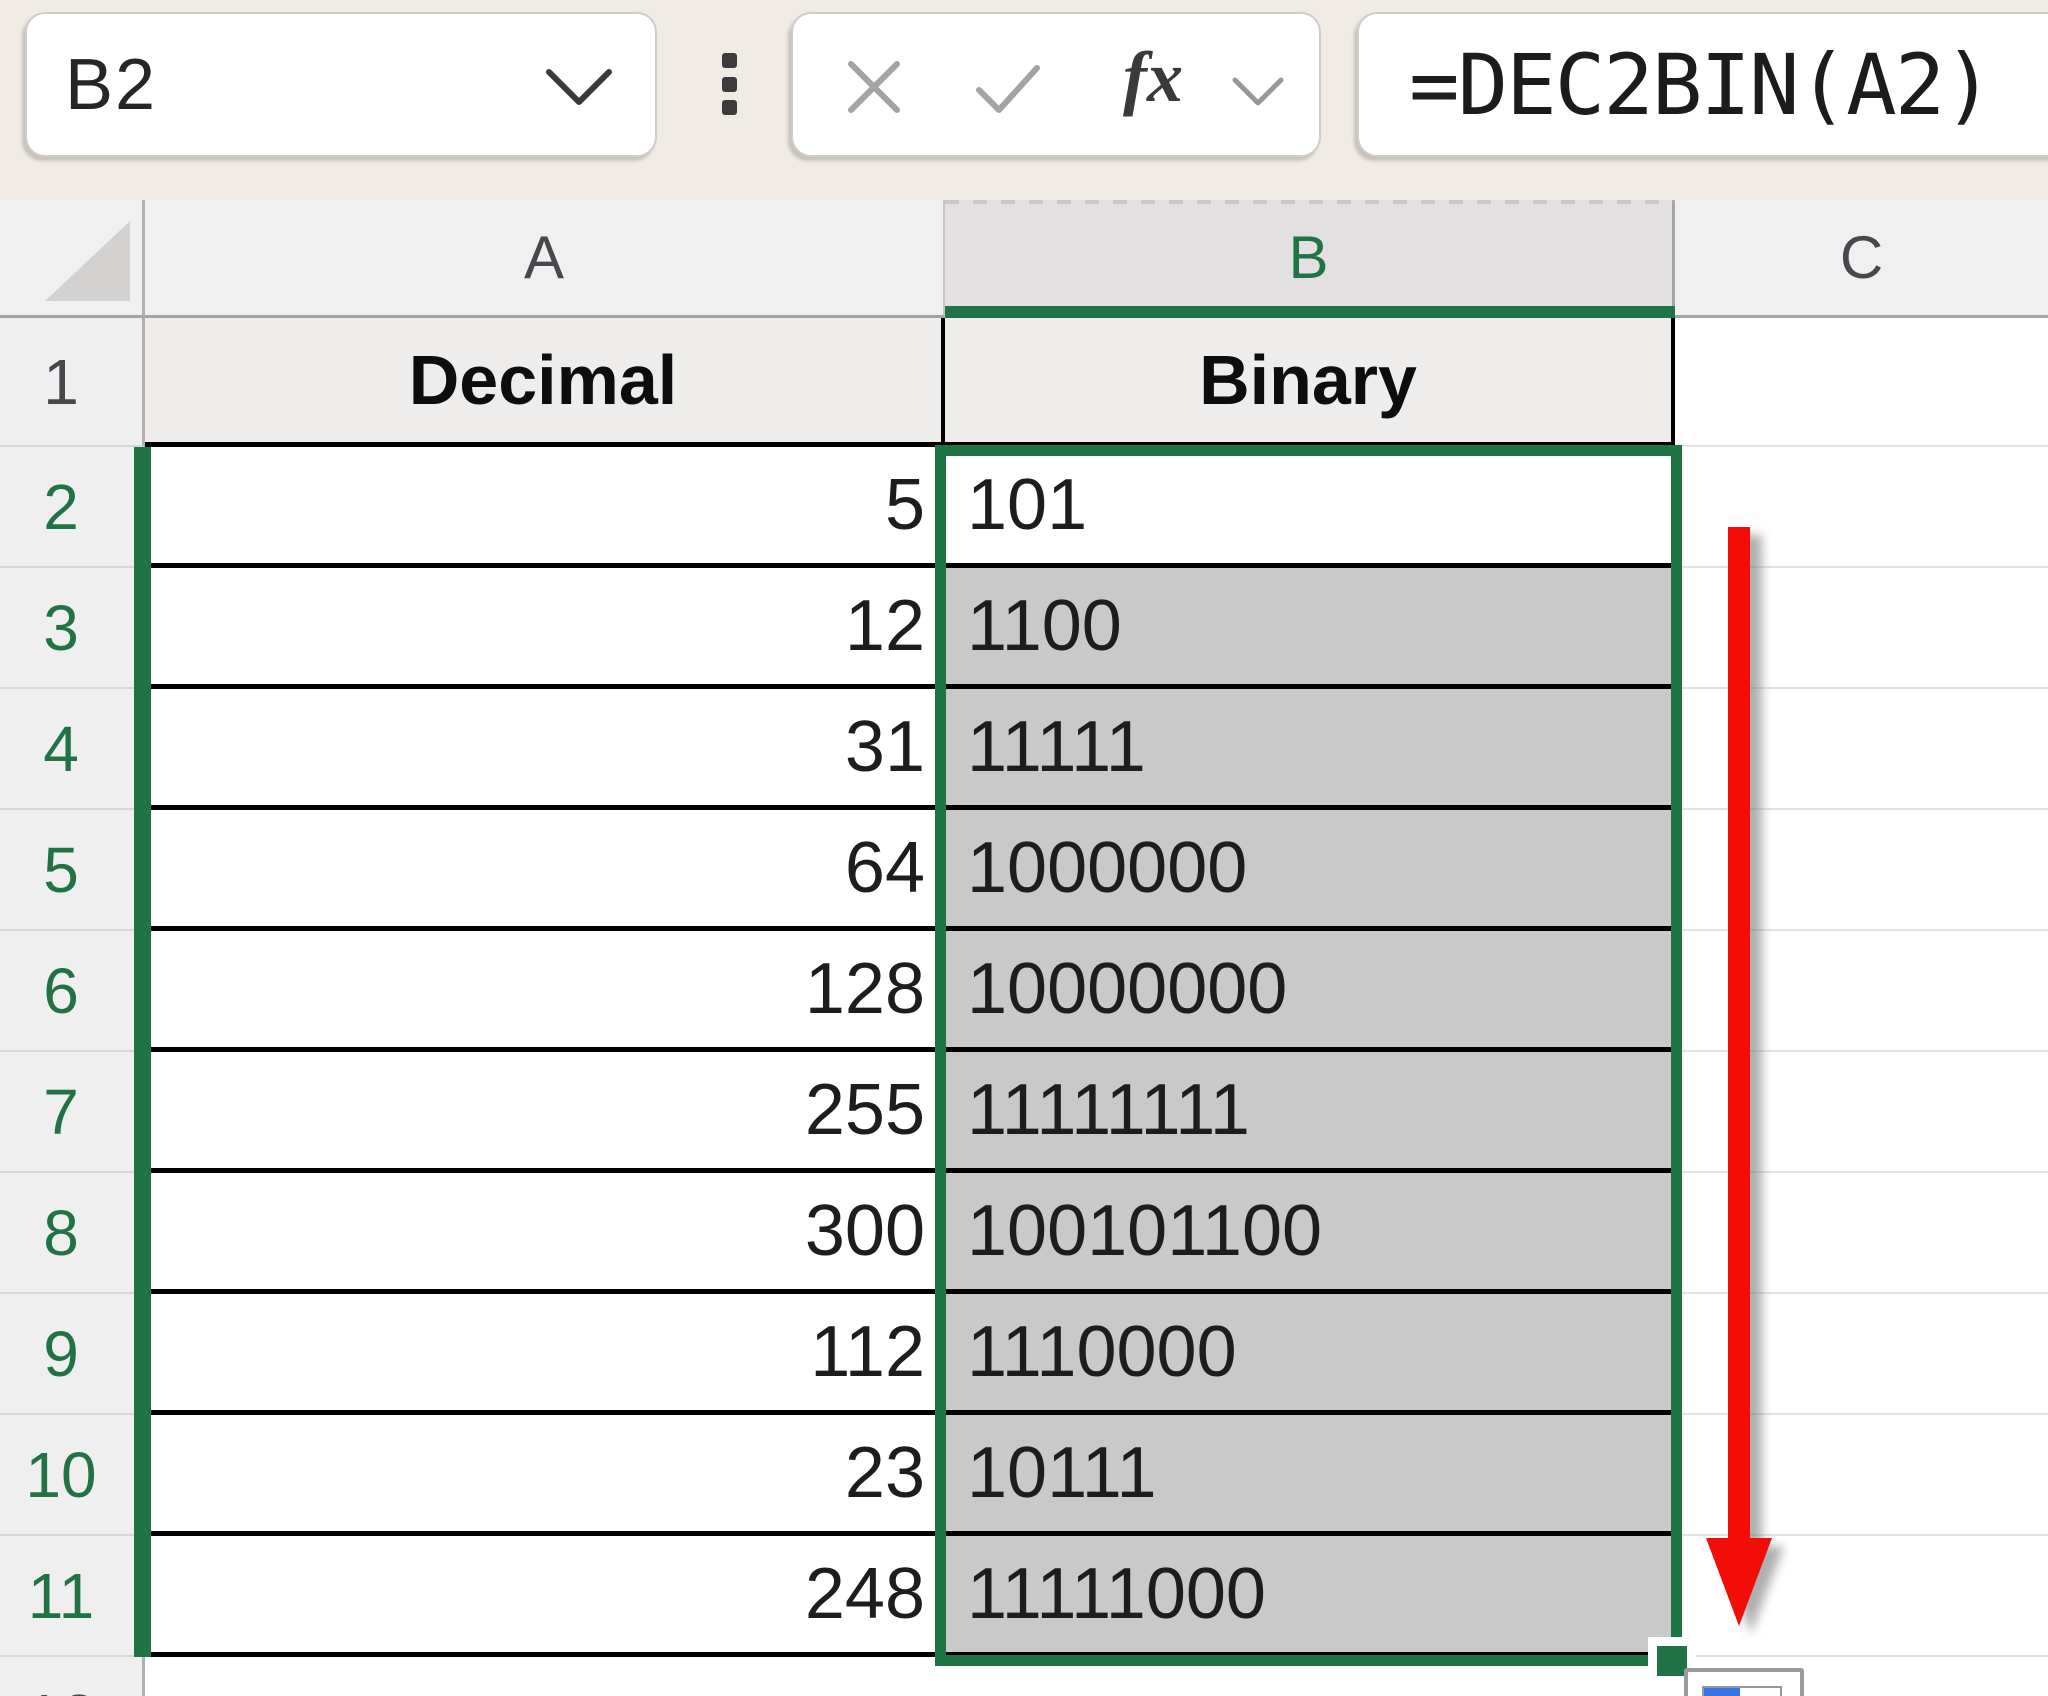 This screenshot has width=2048, height=1696. I want to click on auto-fill-options-button, so click(1744, 1682).